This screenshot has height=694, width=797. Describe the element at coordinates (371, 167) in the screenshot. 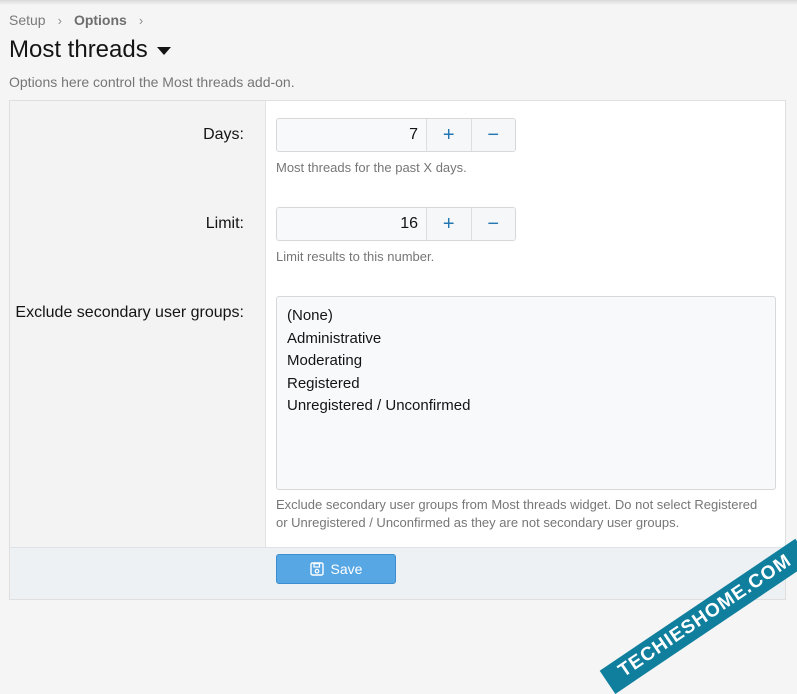

I see `days-hint: Most threads for the past X days.` at that location.